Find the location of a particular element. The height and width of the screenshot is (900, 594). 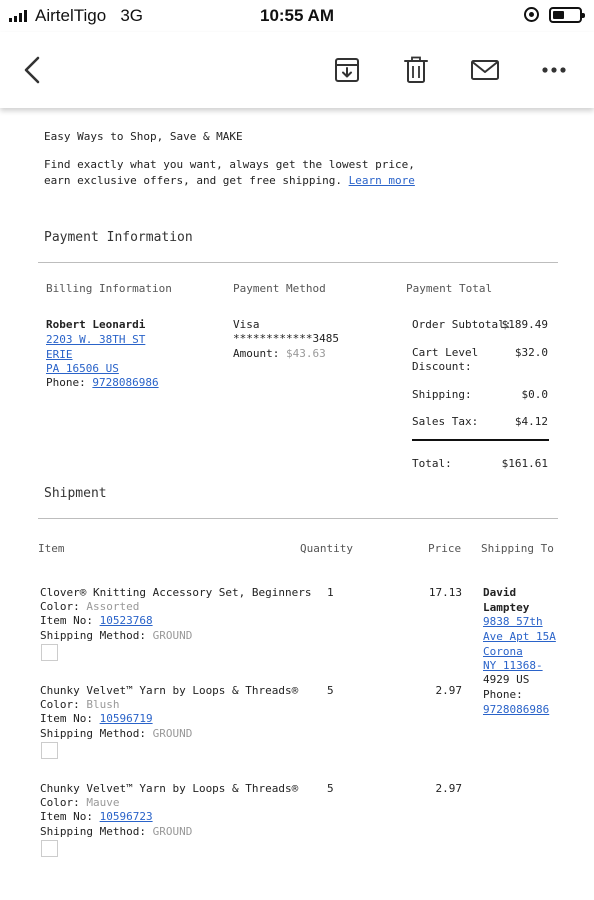

col-item: Item is located at coordinates (51, 548).